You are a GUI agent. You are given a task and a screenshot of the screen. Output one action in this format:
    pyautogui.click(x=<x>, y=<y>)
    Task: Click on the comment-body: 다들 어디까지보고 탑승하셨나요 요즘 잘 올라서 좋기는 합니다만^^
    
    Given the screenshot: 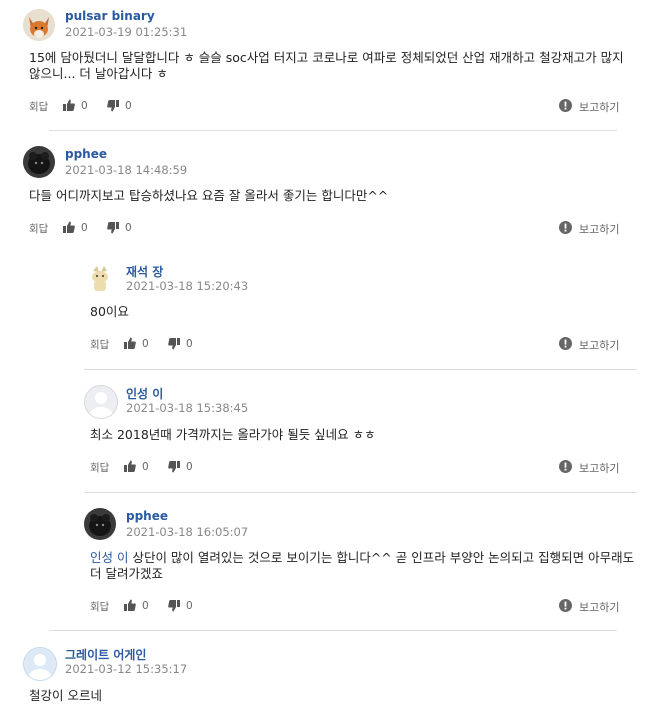 What is the action you would take?
    pyautogui.click(x=209, y=195)
    